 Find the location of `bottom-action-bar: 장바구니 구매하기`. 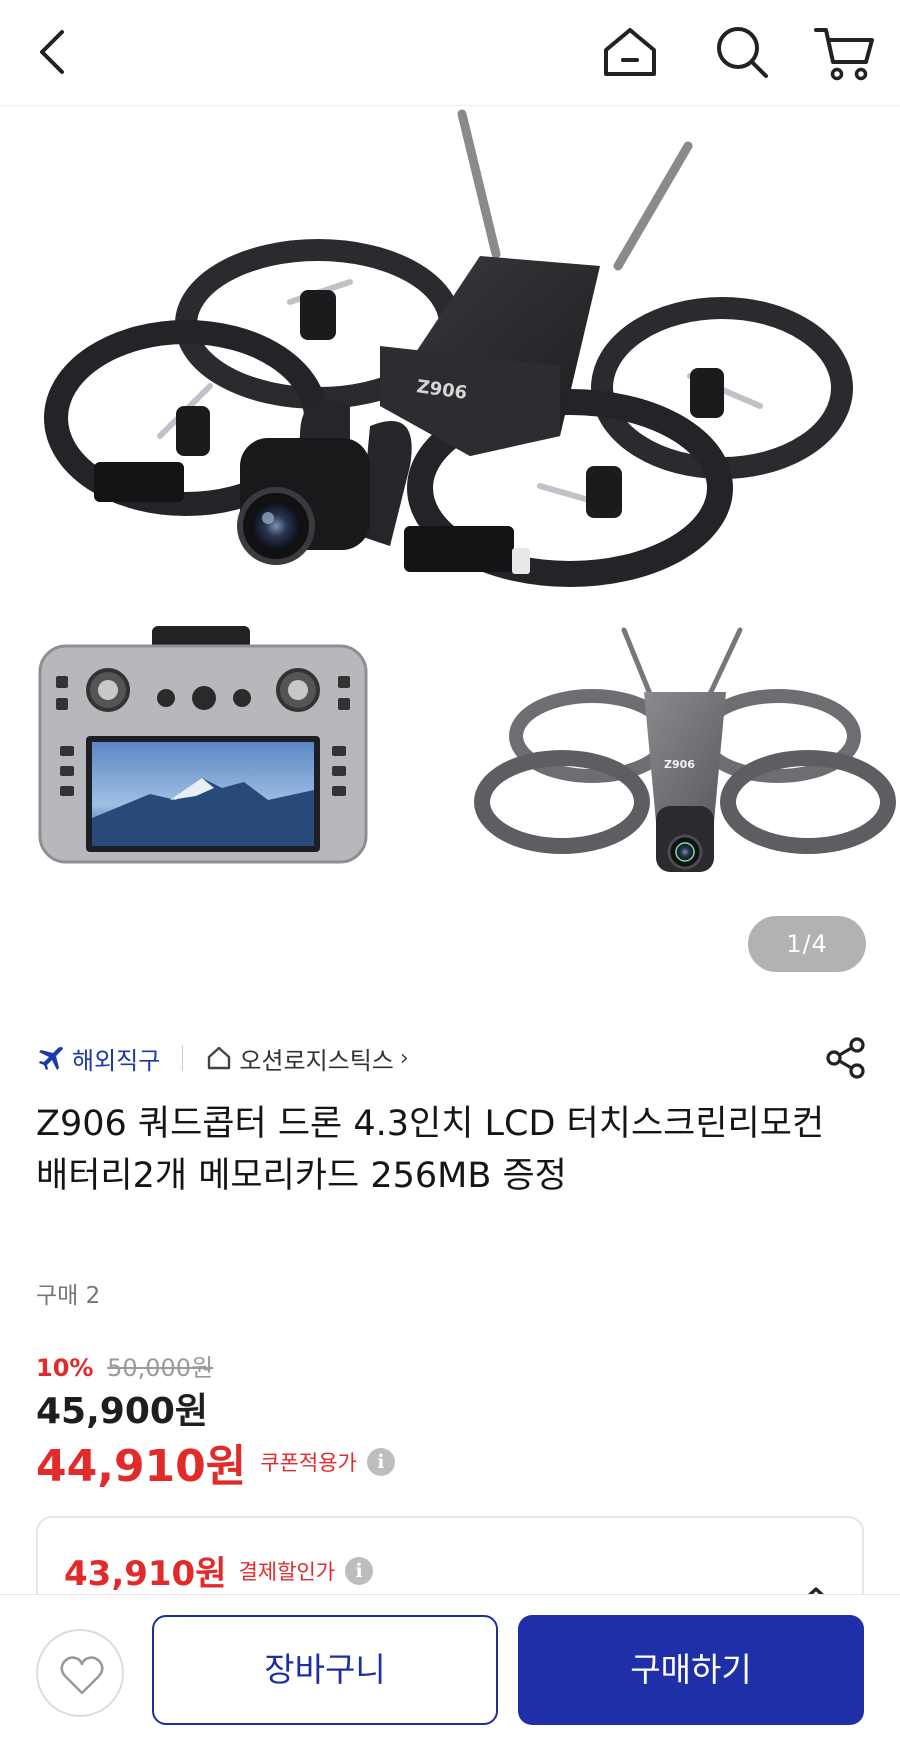

bottom-action-bar: 장바구니 구매하기 is located at coordinates (450, 1679).